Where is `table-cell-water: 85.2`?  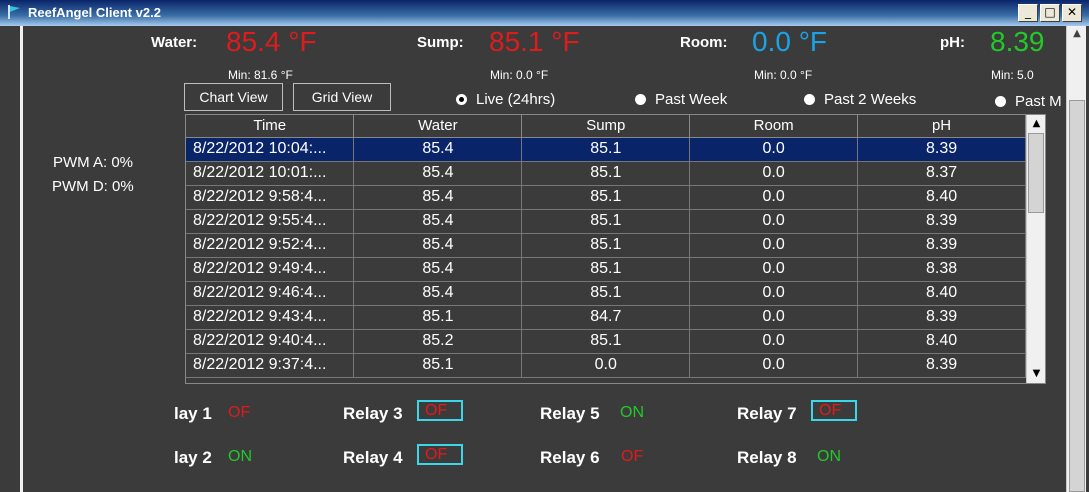 table-cell-water: 85.2 is located at coordinates (438, 341).